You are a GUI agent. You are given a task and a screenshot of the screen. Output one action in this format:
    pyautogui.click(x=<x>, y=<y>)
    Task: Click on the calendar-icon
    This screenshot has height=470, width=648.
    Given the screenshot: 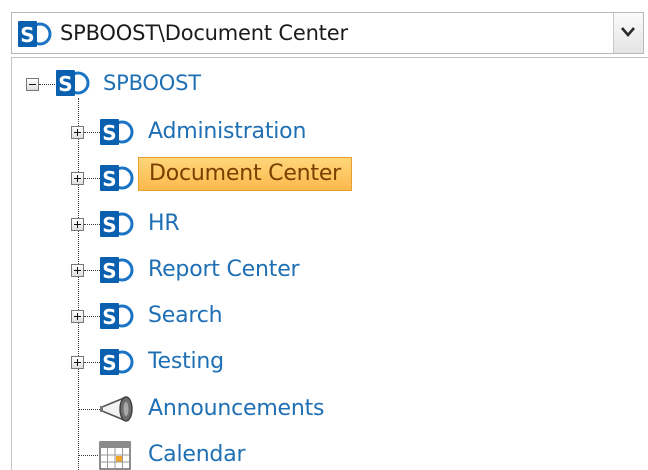 What is the action you would take?
    pyautogui.click(x=115, y=455)
    